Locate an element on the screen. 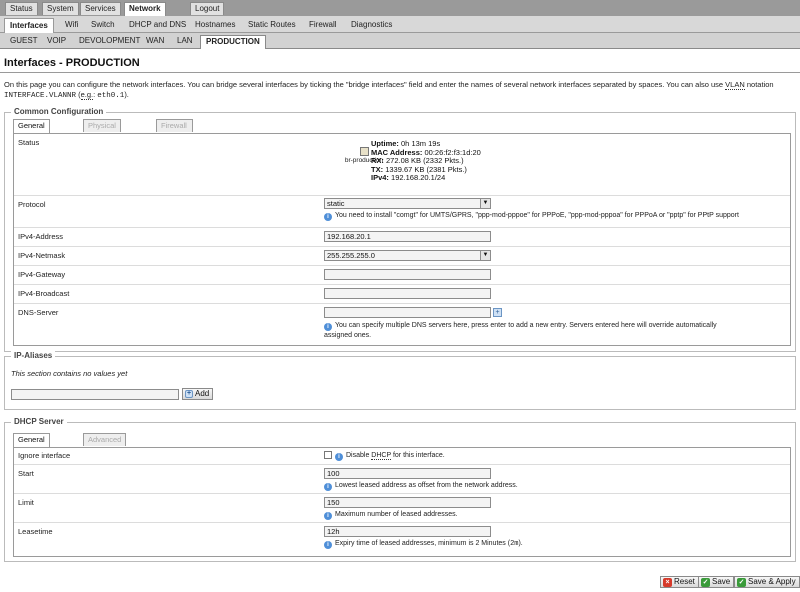 This screenshot has width=800, height=592. ipv4-gateway-row: IPv4-Gateway is located at coordinates (402, 275).